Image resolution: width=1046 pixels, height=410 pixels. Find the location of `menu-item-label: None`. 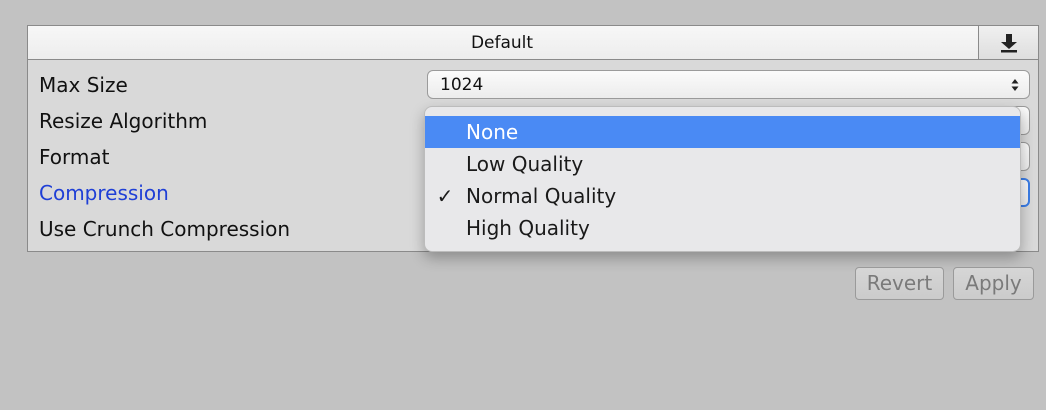

menu-item-label: None is located at coordinates (492, 132).